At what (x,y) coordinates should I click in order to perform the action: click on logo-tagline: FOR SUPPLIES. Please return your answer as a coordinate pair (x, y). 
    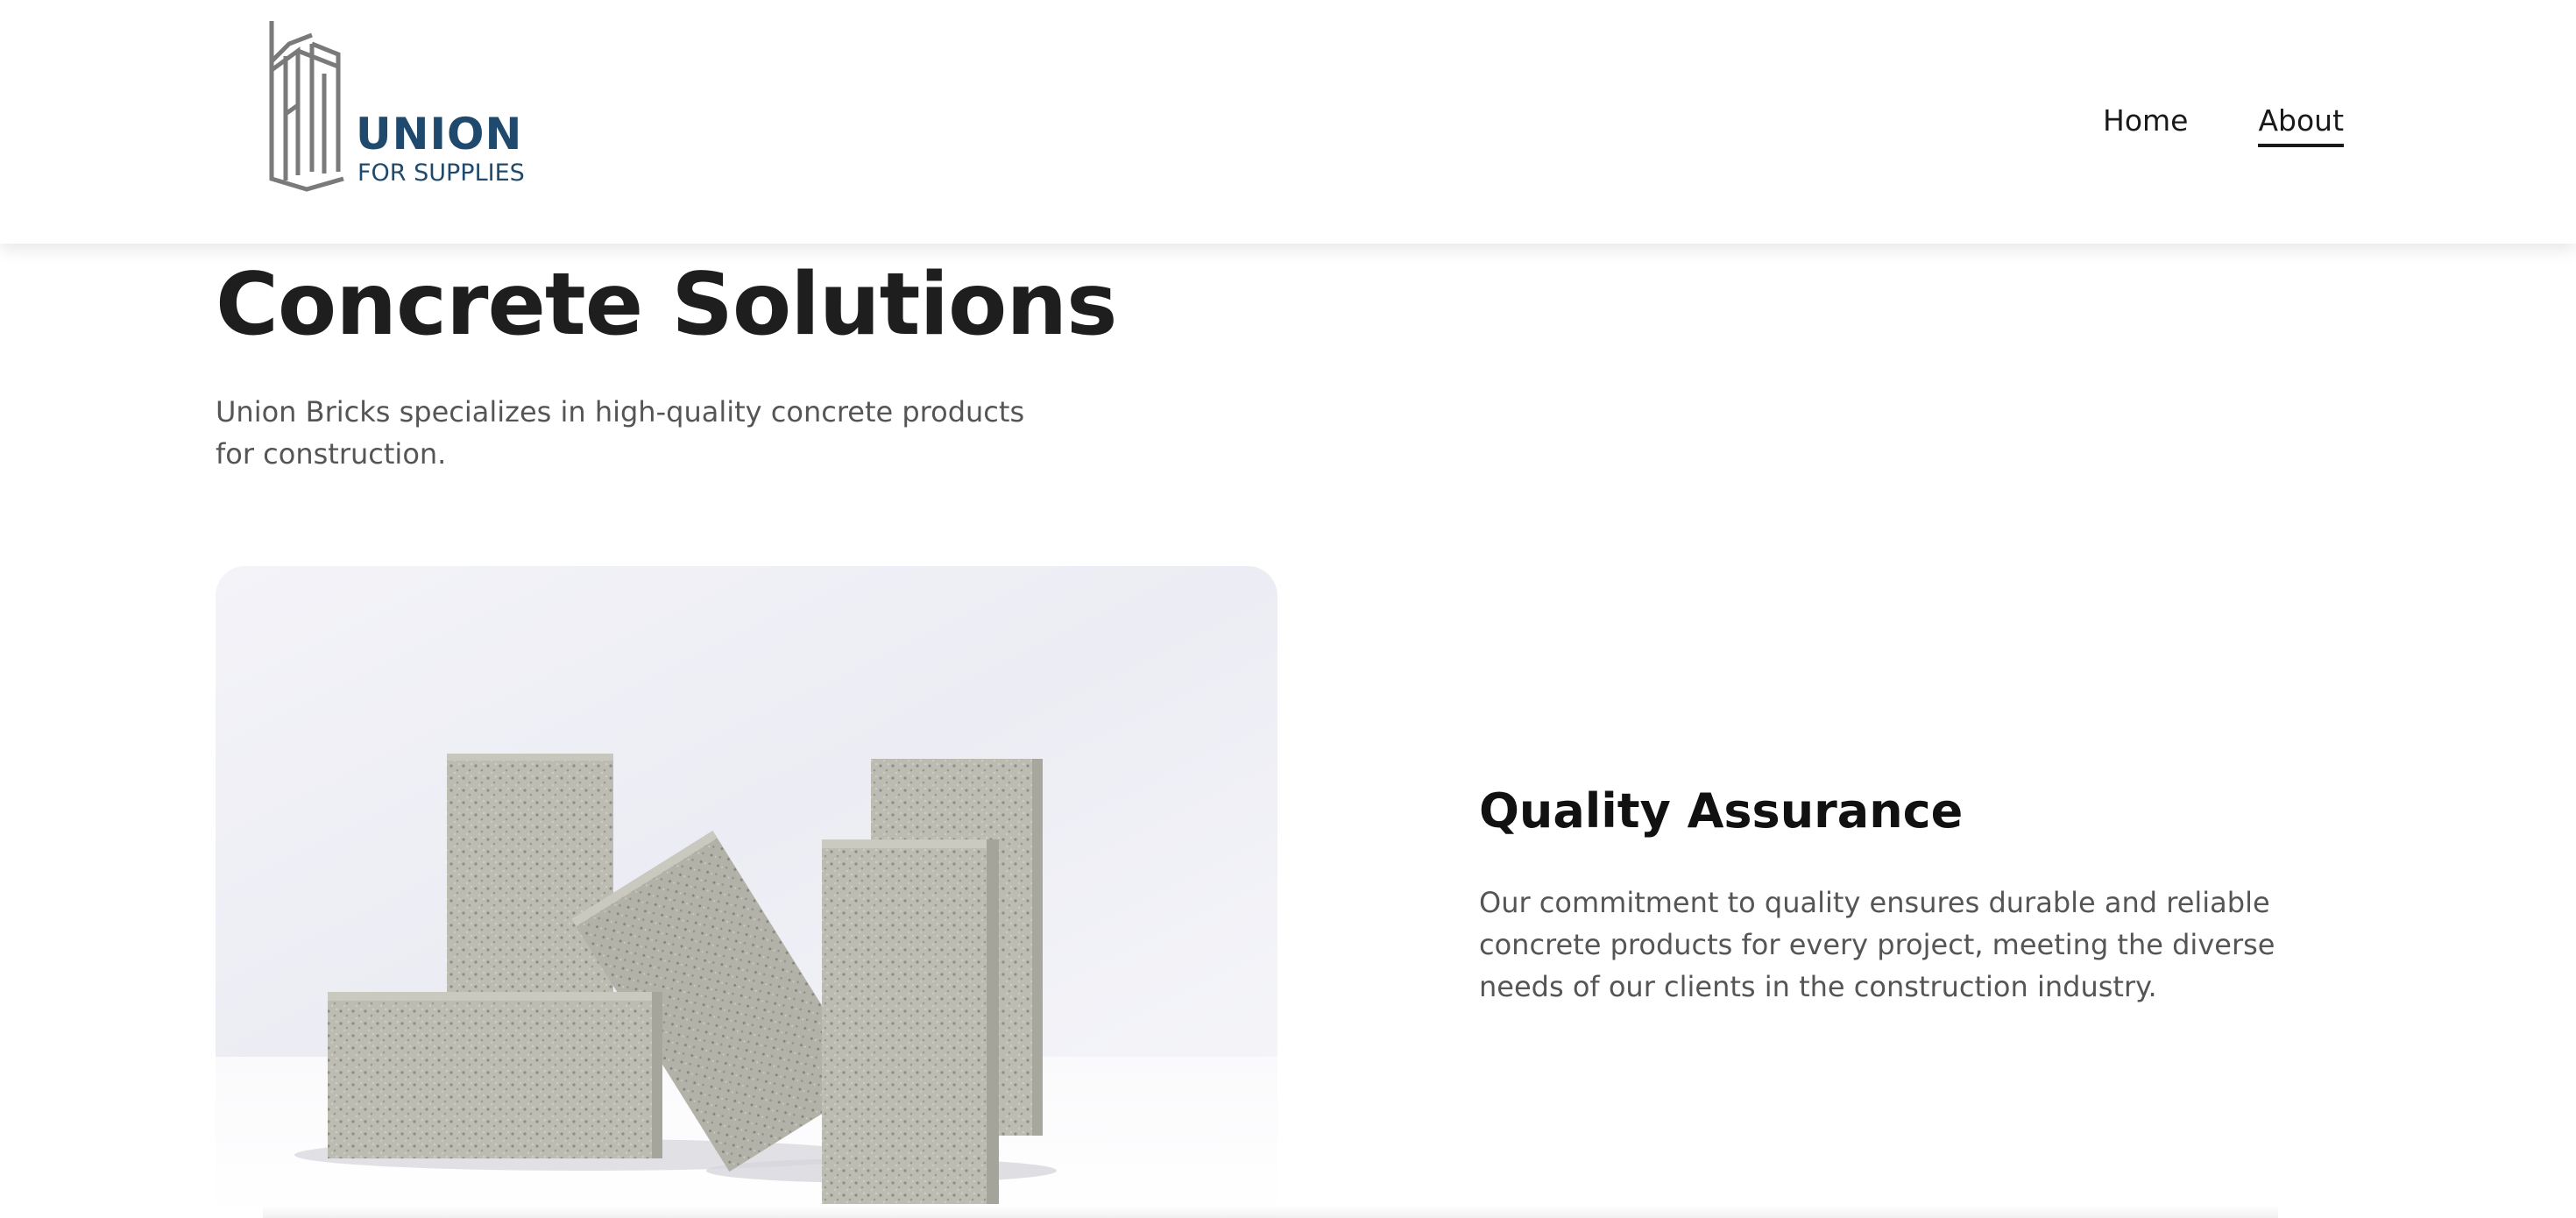
    Looking at the image, I should click on (441, 173).